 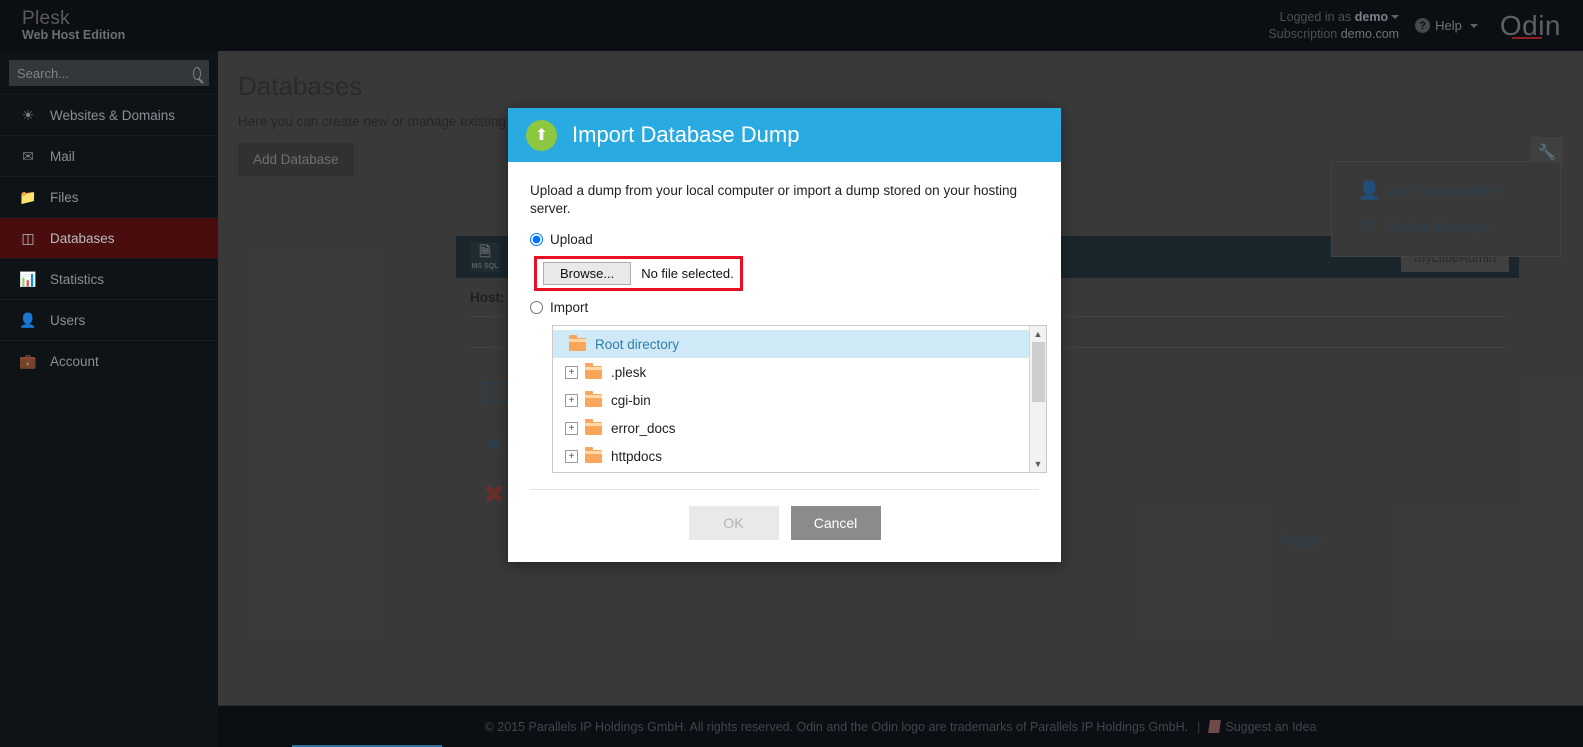 I want to click on suggest-label: Suggest an Idea, so click(x=1271, y=726).